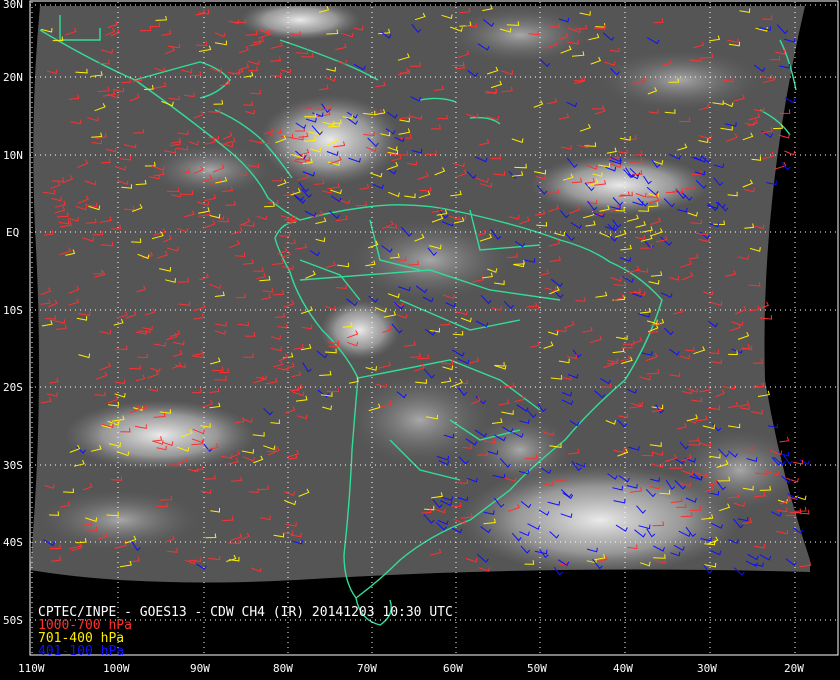  Describe the element at coordinates (623, 668) in the screenshot. I see `lon-label: 40W` at that location.